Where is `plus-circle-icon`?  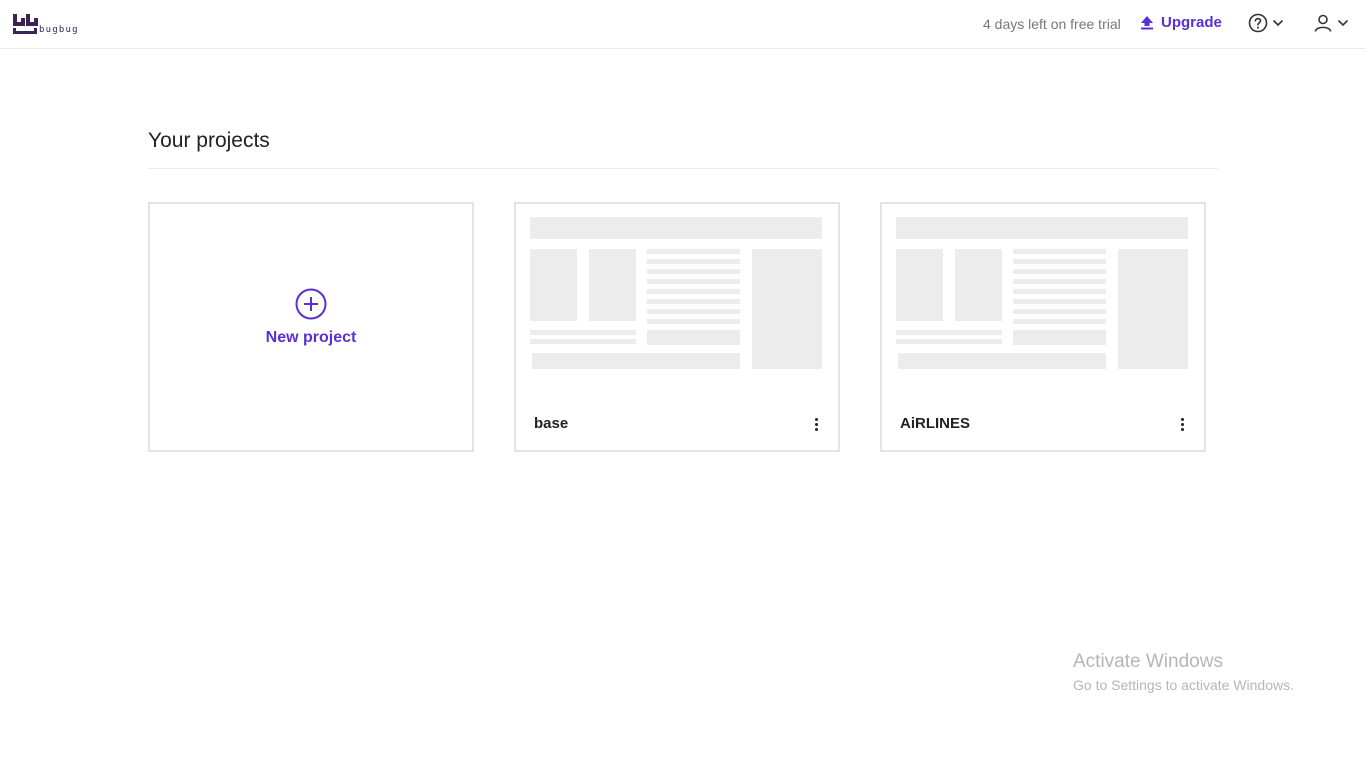
plus-circle-icon is located at coordinates (311, 304).